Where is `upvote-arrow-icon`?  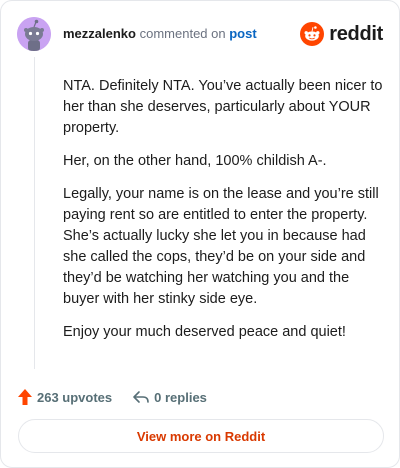 upvote-arrow-icon is located at coordinates (25, 397).